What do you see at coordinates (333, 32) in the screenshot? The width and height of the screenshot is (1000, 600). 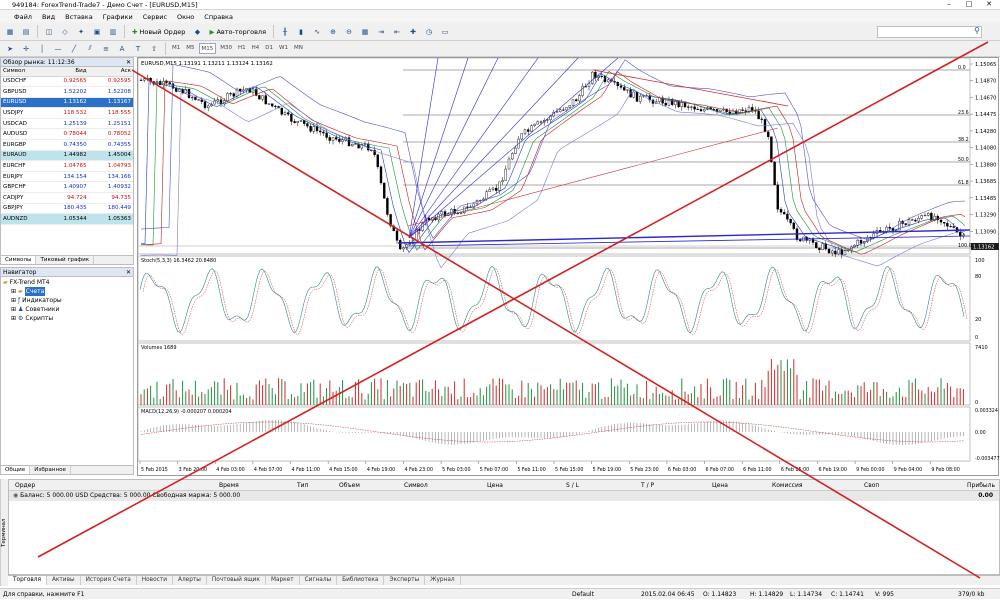 I see `zoom-in-icon: ⊕` at bounding box center [333, 32].